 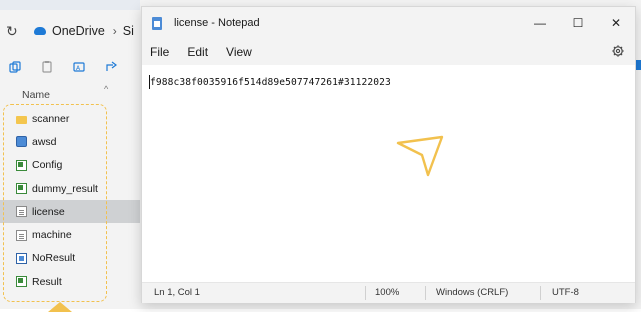 What do you see at coordinates (616, 23) in the screenshot?
I see `close-button: ✕` at bounding box center [616, 23].